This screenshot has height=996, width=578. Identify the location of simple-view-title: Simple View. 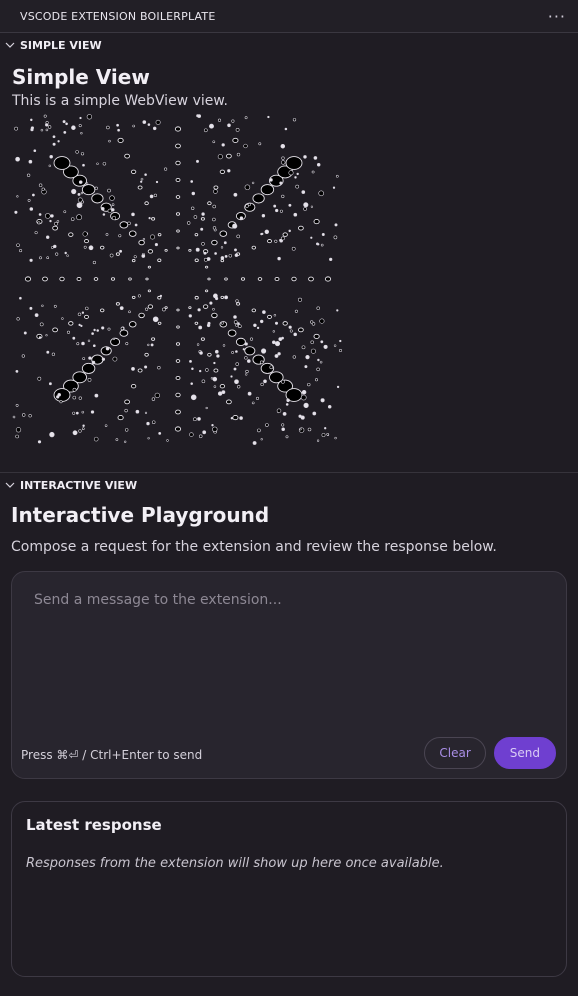
(81, 77).